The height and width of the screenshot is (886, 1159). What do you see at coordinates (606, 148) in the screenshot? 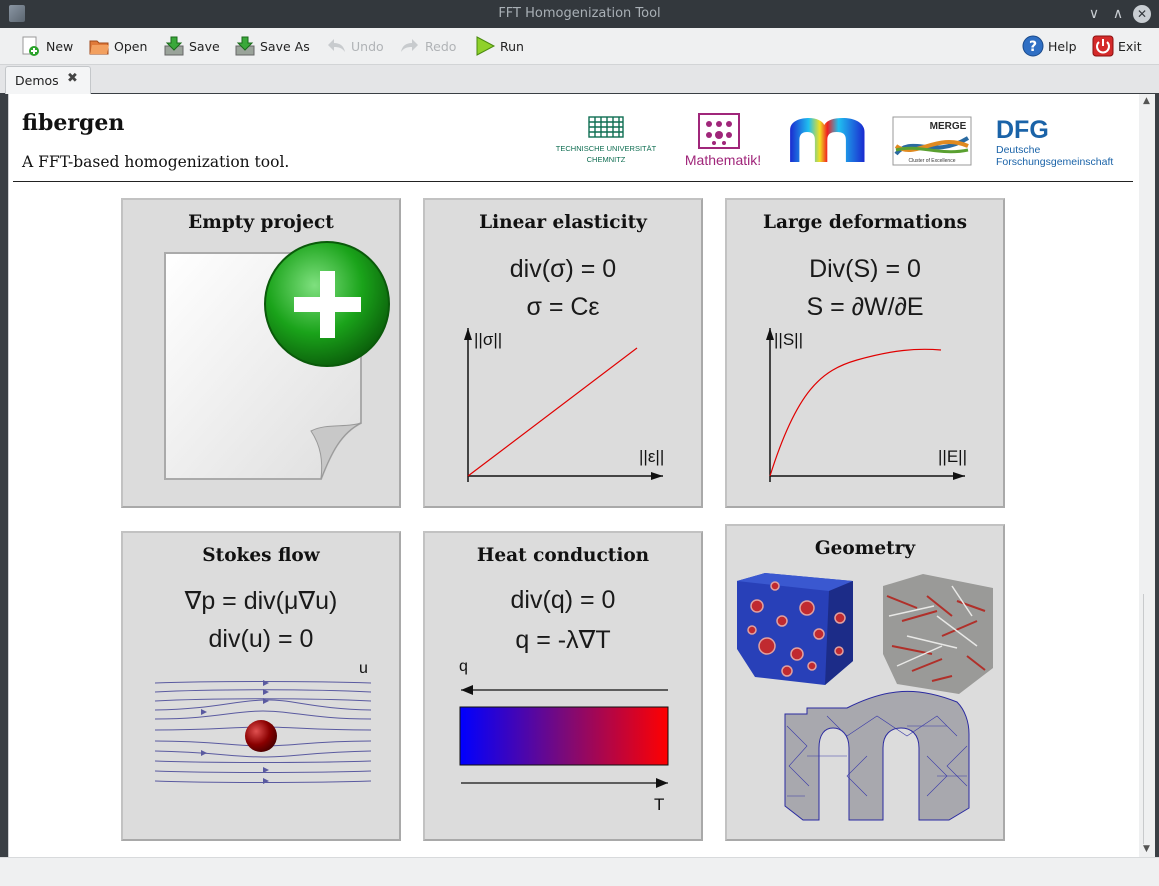
I see `tuc-line1: TECHNISCHE UNIVERSITÄT` at bounding box center [606, 148].